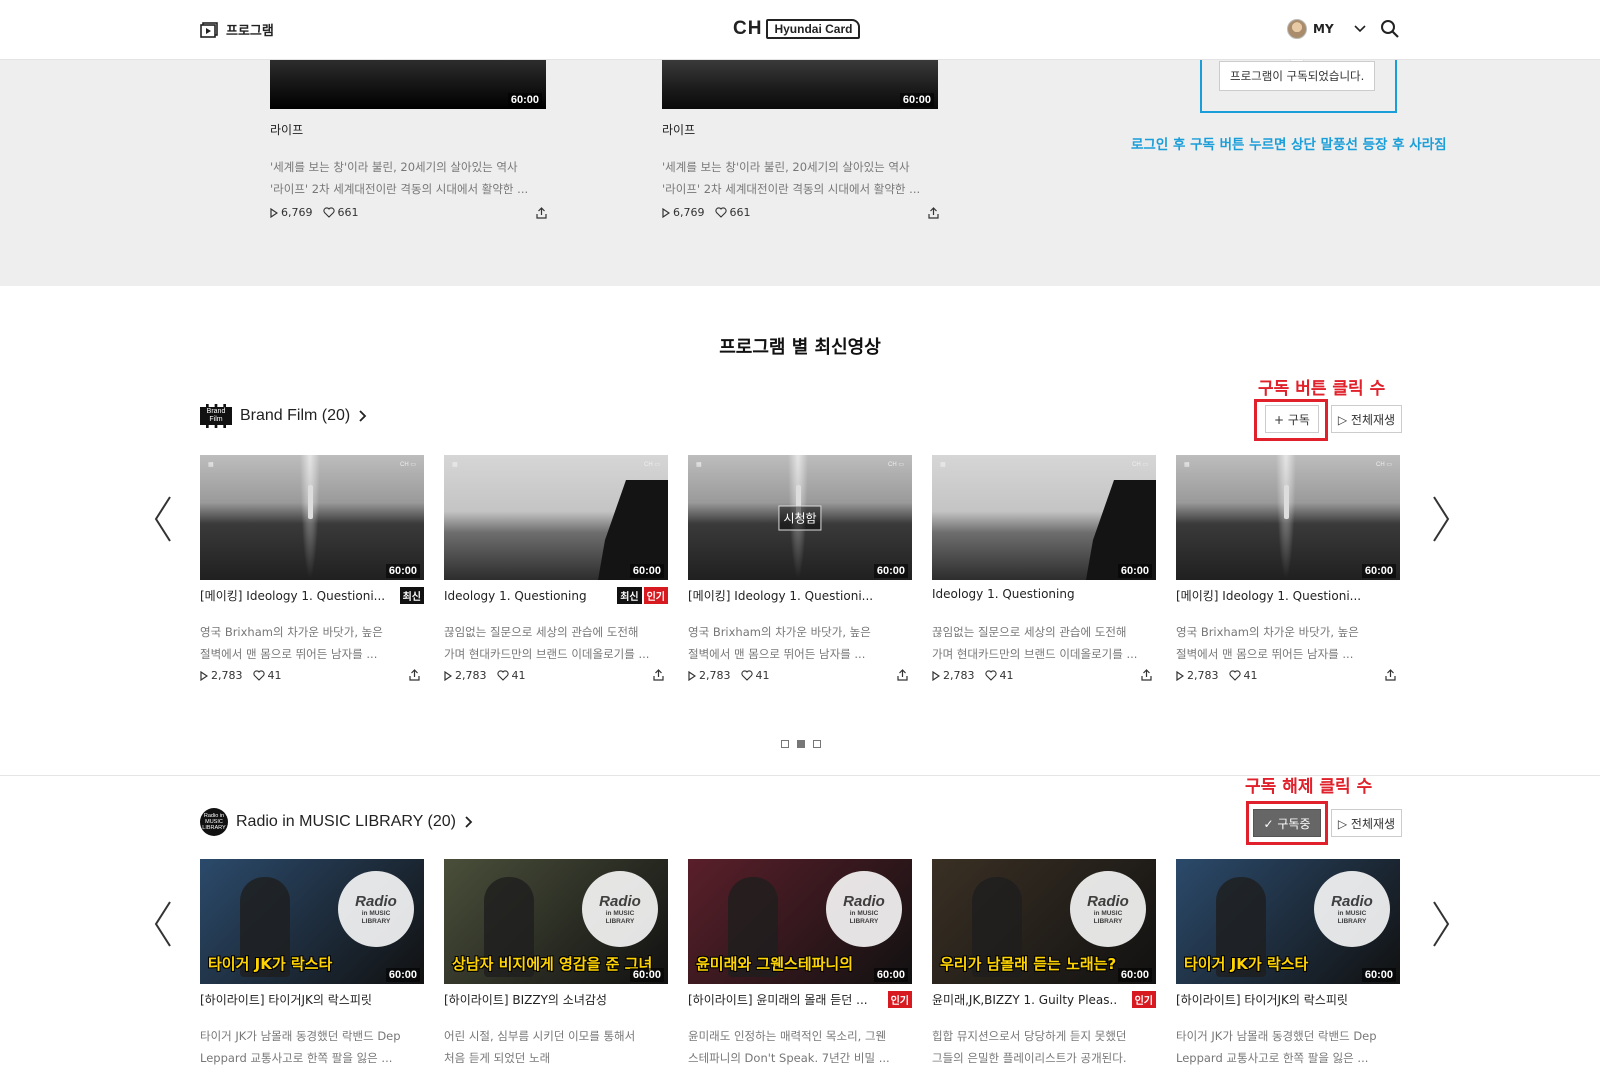 Image resolution: width=1600 pixels, height=1080 pixels. I want to click on likes-stat: 41, so click(267, 675).